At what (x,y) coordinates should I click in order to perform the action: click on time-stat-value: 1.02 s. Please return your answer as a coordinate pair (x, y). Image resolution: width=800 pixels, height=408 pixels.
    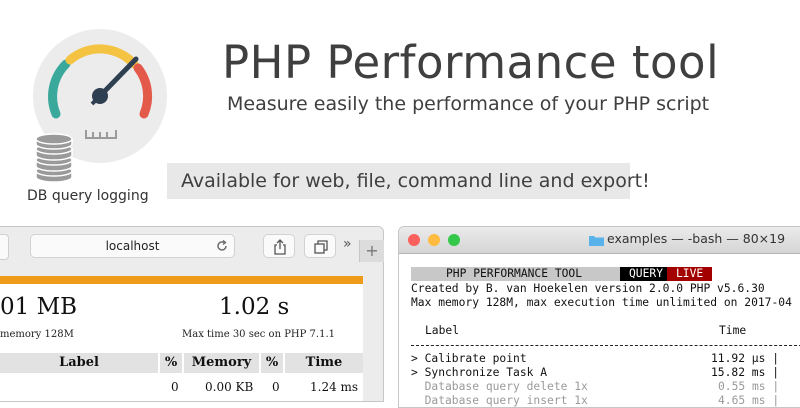
    Looking at the image, I should click on (254, 307).